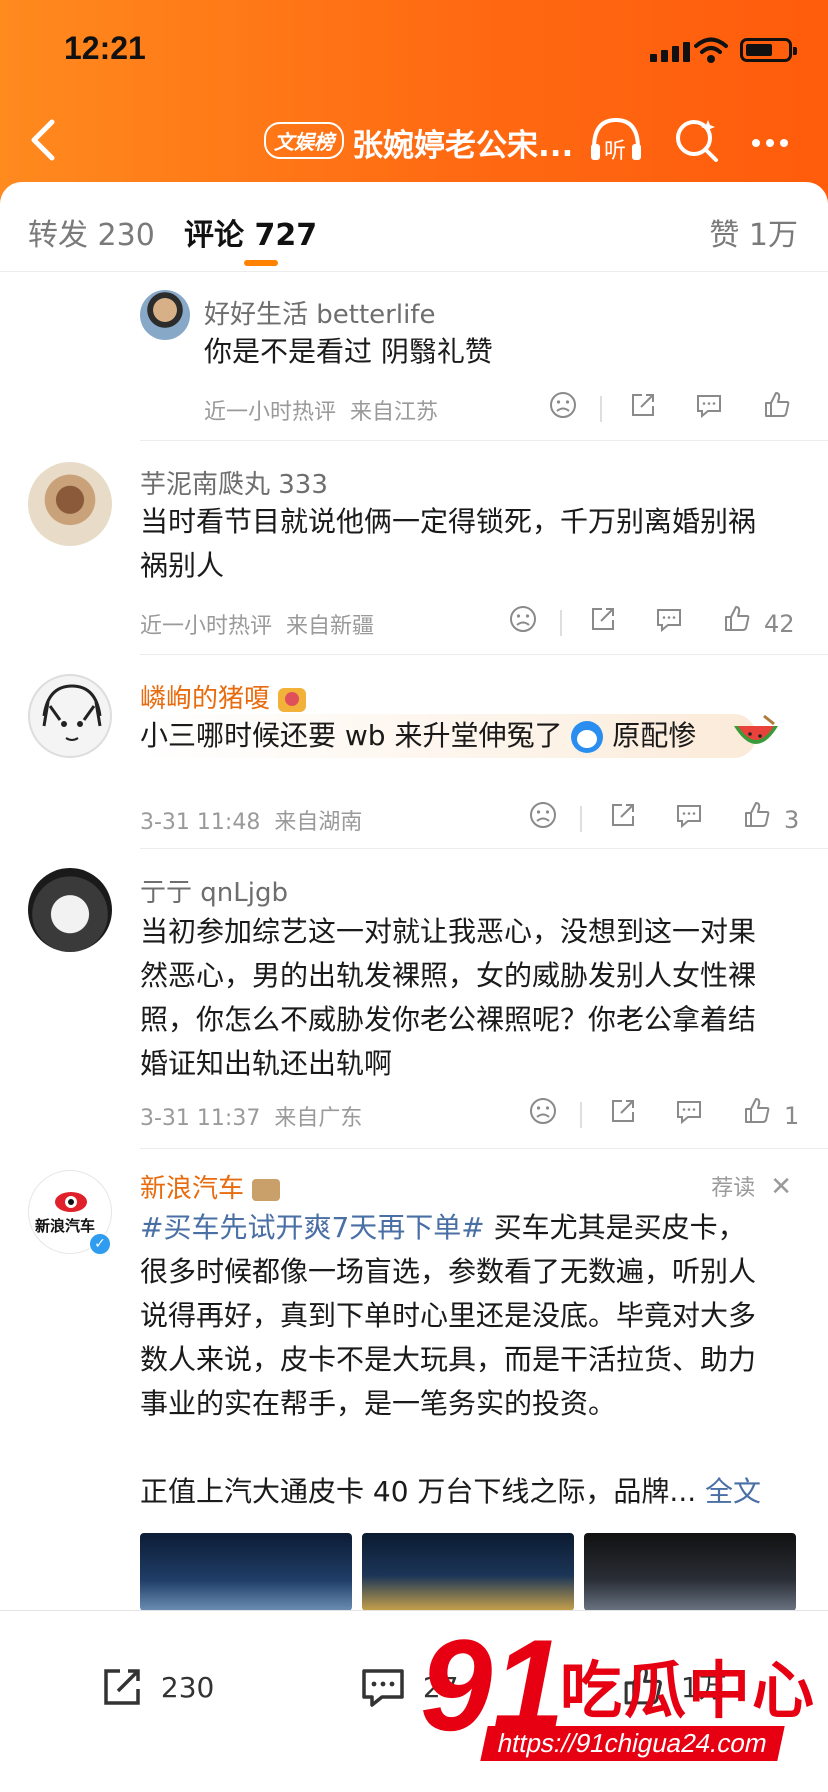 The width and height of the screenshot is (828, 1792). What do you see at coordinates (753, 232) in the screenshot?
I see `tab-like: 赞 1万` at bounding box center [753, 232].